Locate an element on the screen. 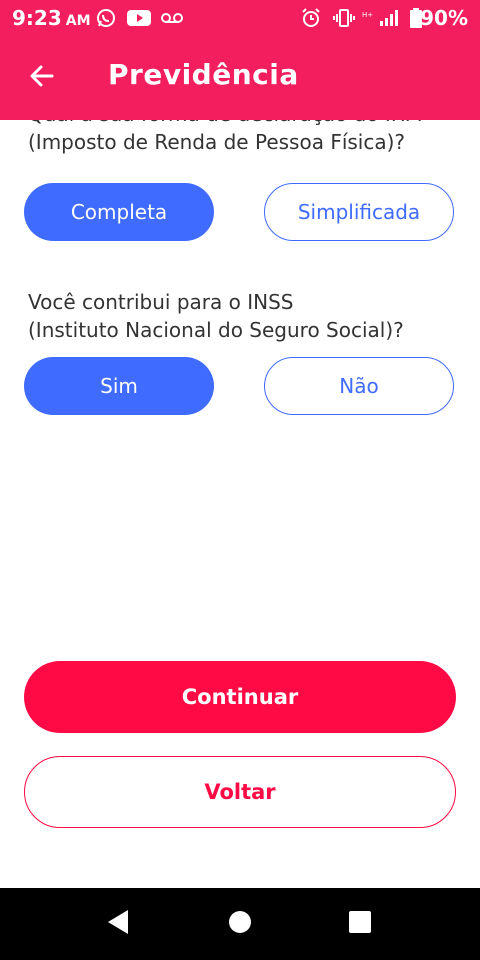 This screenshot has height=960, width=480. vibrate-icon is located at coordinates (344, 18).